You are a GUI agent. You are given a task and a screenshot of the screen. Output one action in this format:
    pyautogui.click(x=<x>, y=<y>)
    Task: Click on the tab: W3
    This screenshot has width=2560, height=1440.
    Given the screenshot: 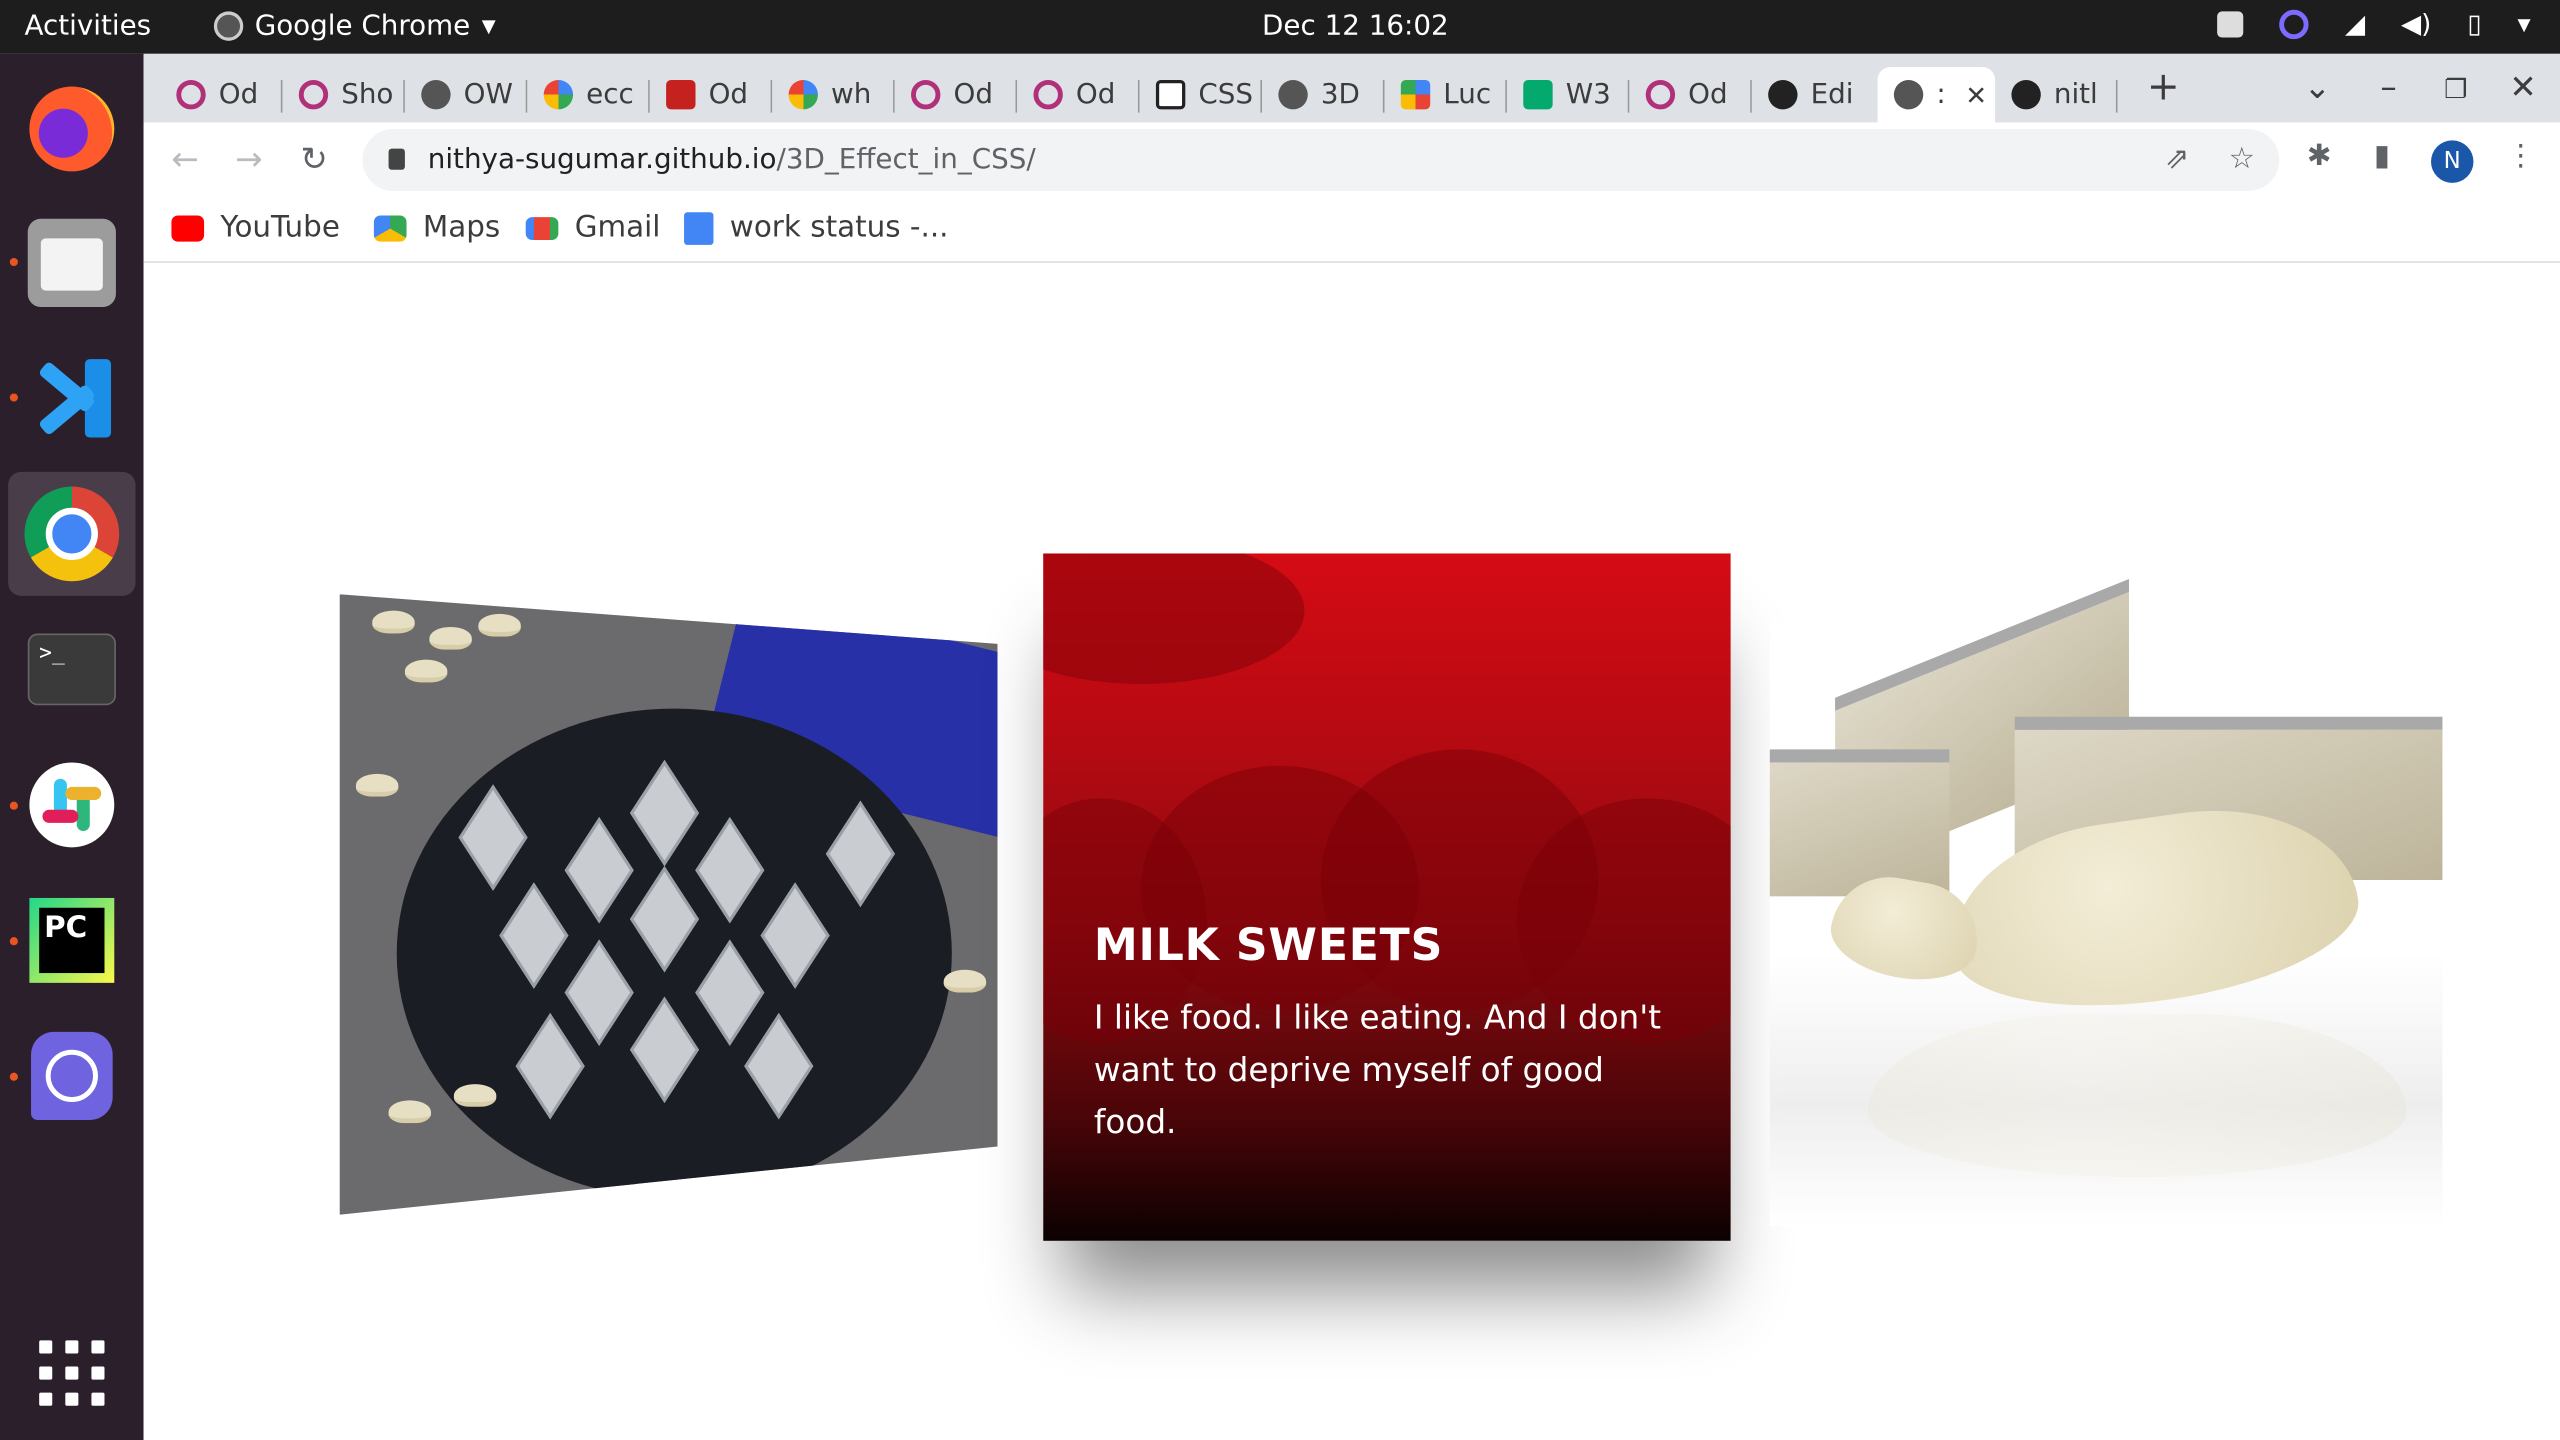 What is the action you would take?
    pyautogui.click(x=1568, y=95)
    